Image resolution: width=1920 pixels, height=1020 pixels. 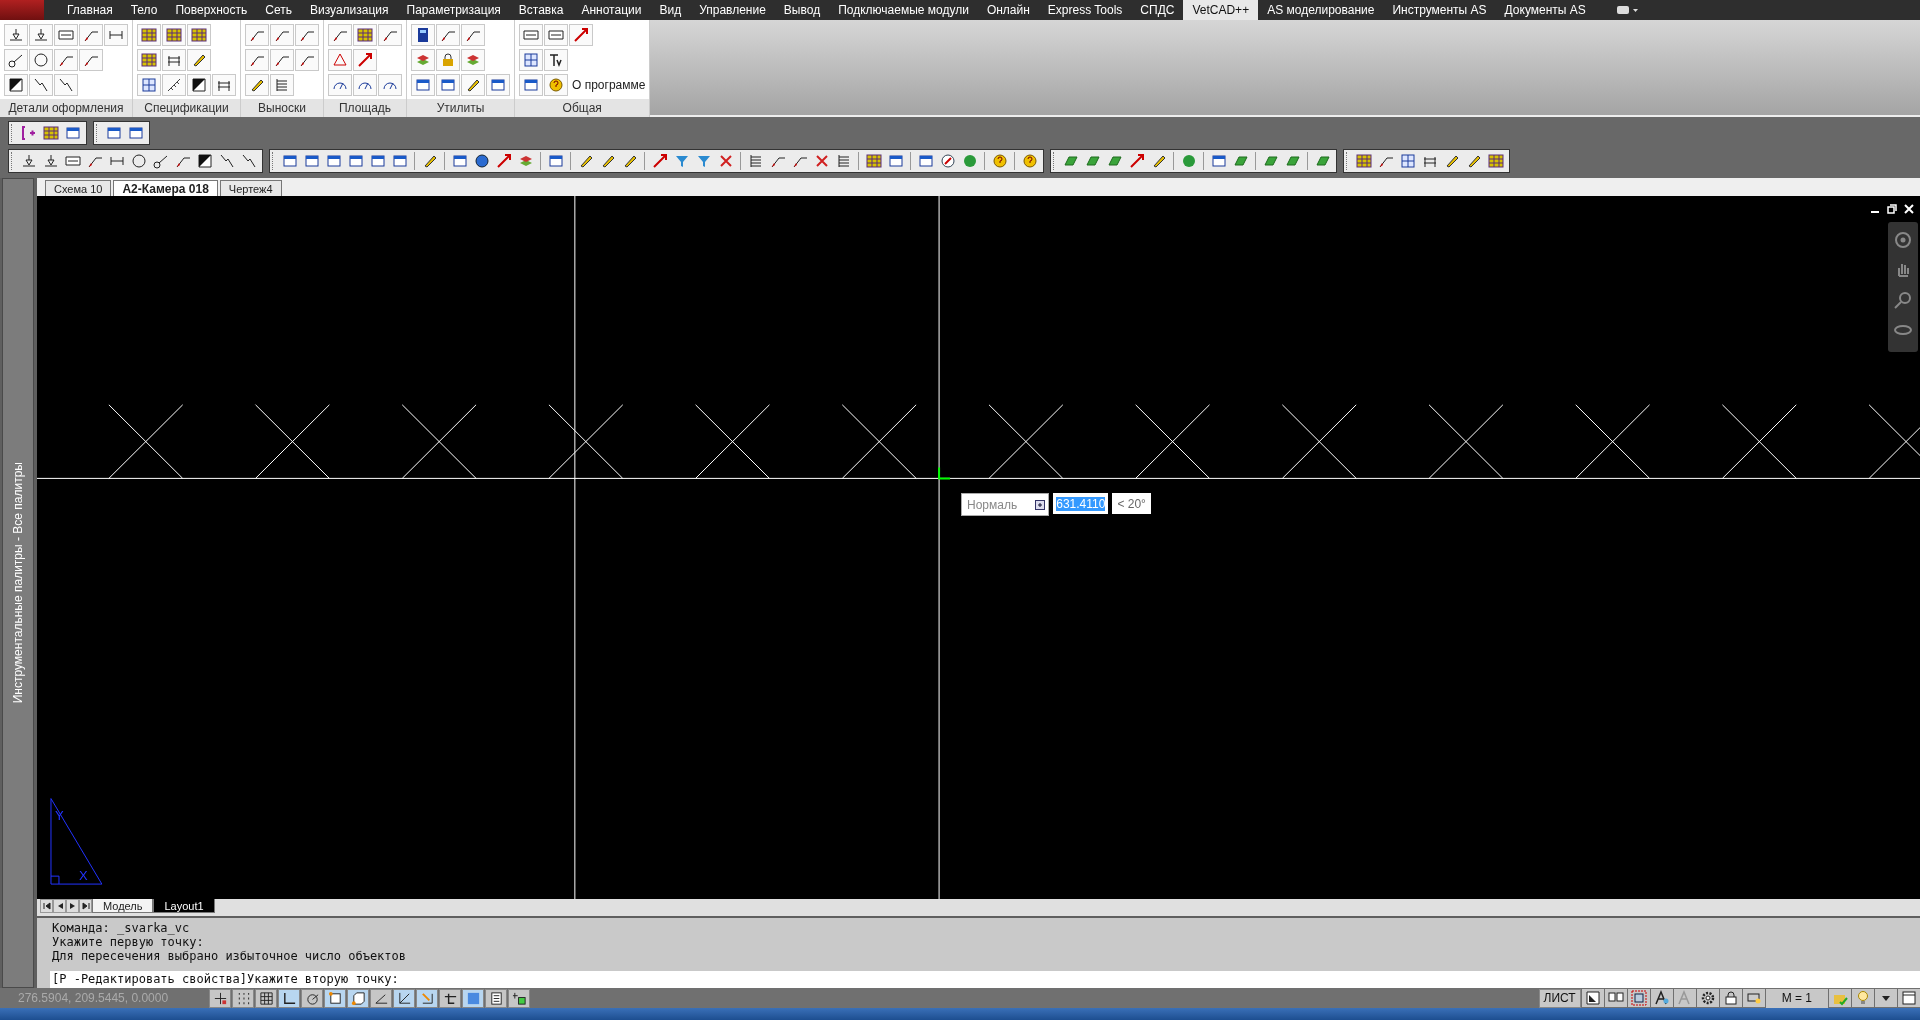 I want to click on zoom-icon, so click(x=1903, y=300).